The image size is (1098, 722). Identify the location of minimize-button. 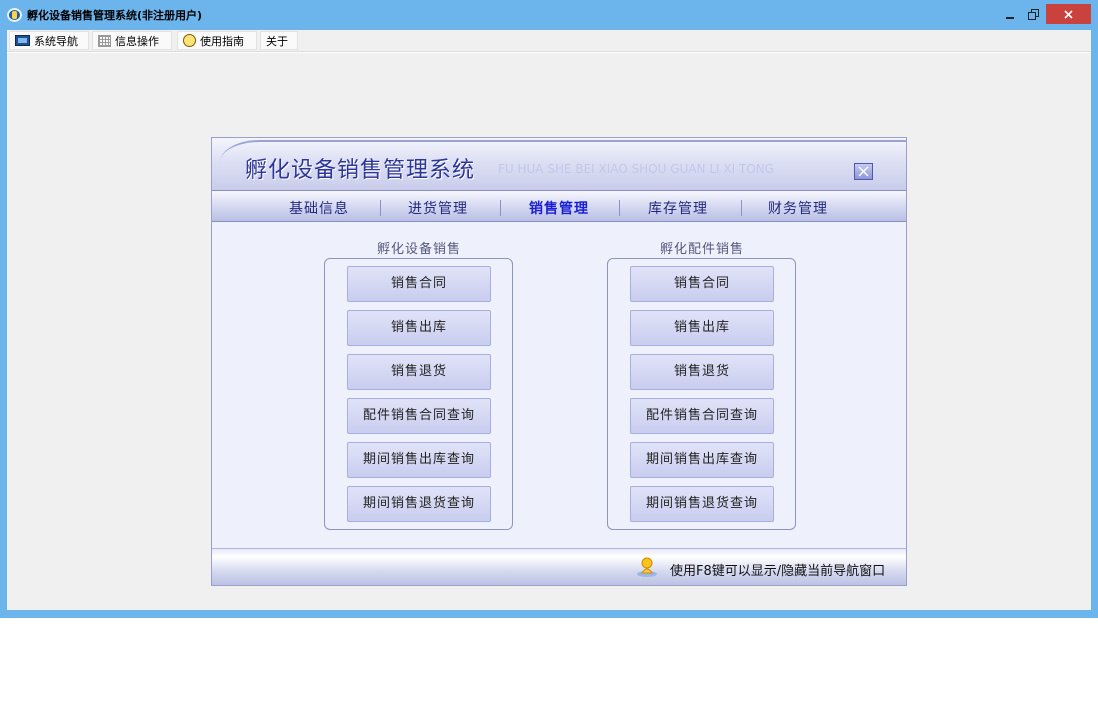
(1011, 14).